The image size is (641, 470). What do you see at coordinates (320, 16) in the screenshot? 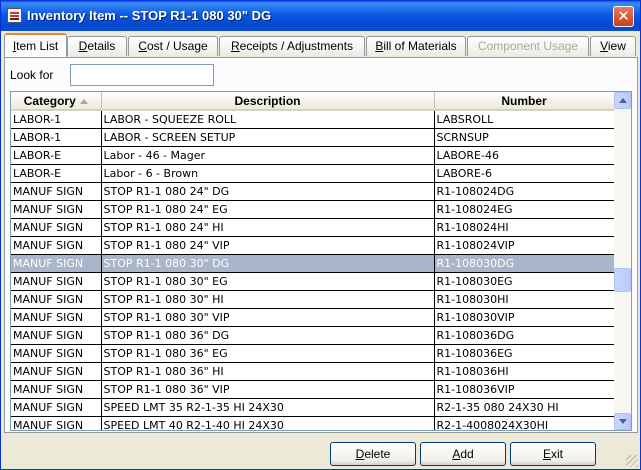
I see `title-bar: Inventory Item -- STOP R1-1 080 30" DG ✕` at bounding box center [320, 16].